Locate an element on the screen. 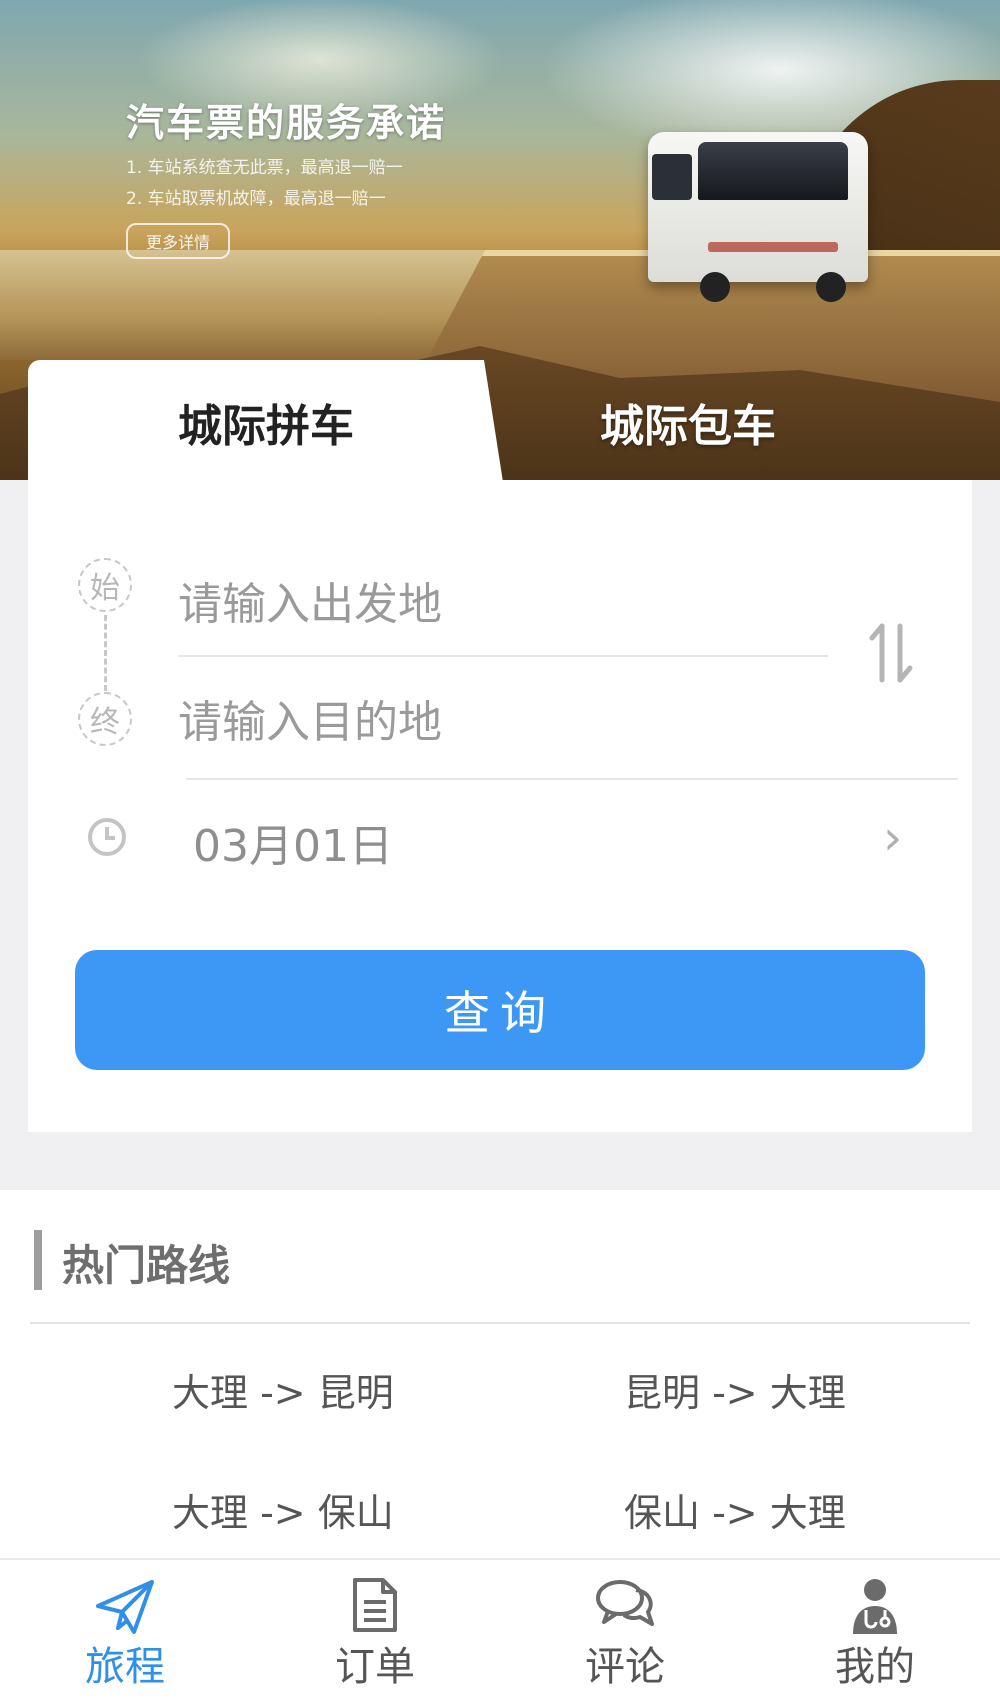 The image size is (1000, 1700). end-point-icon: 终 is located at coordinates (105, 719).